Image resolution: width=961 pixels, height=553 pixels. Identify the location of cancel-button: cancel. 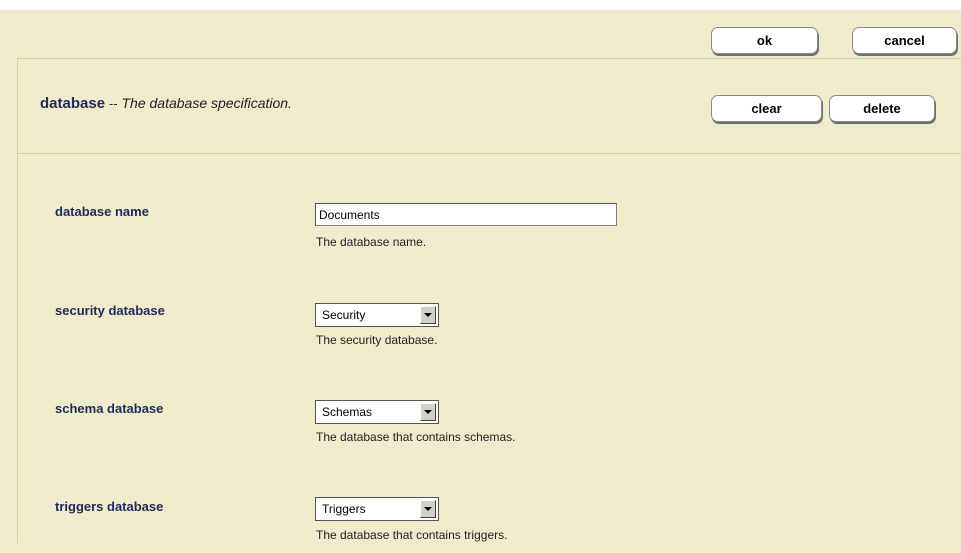
(904, 40).